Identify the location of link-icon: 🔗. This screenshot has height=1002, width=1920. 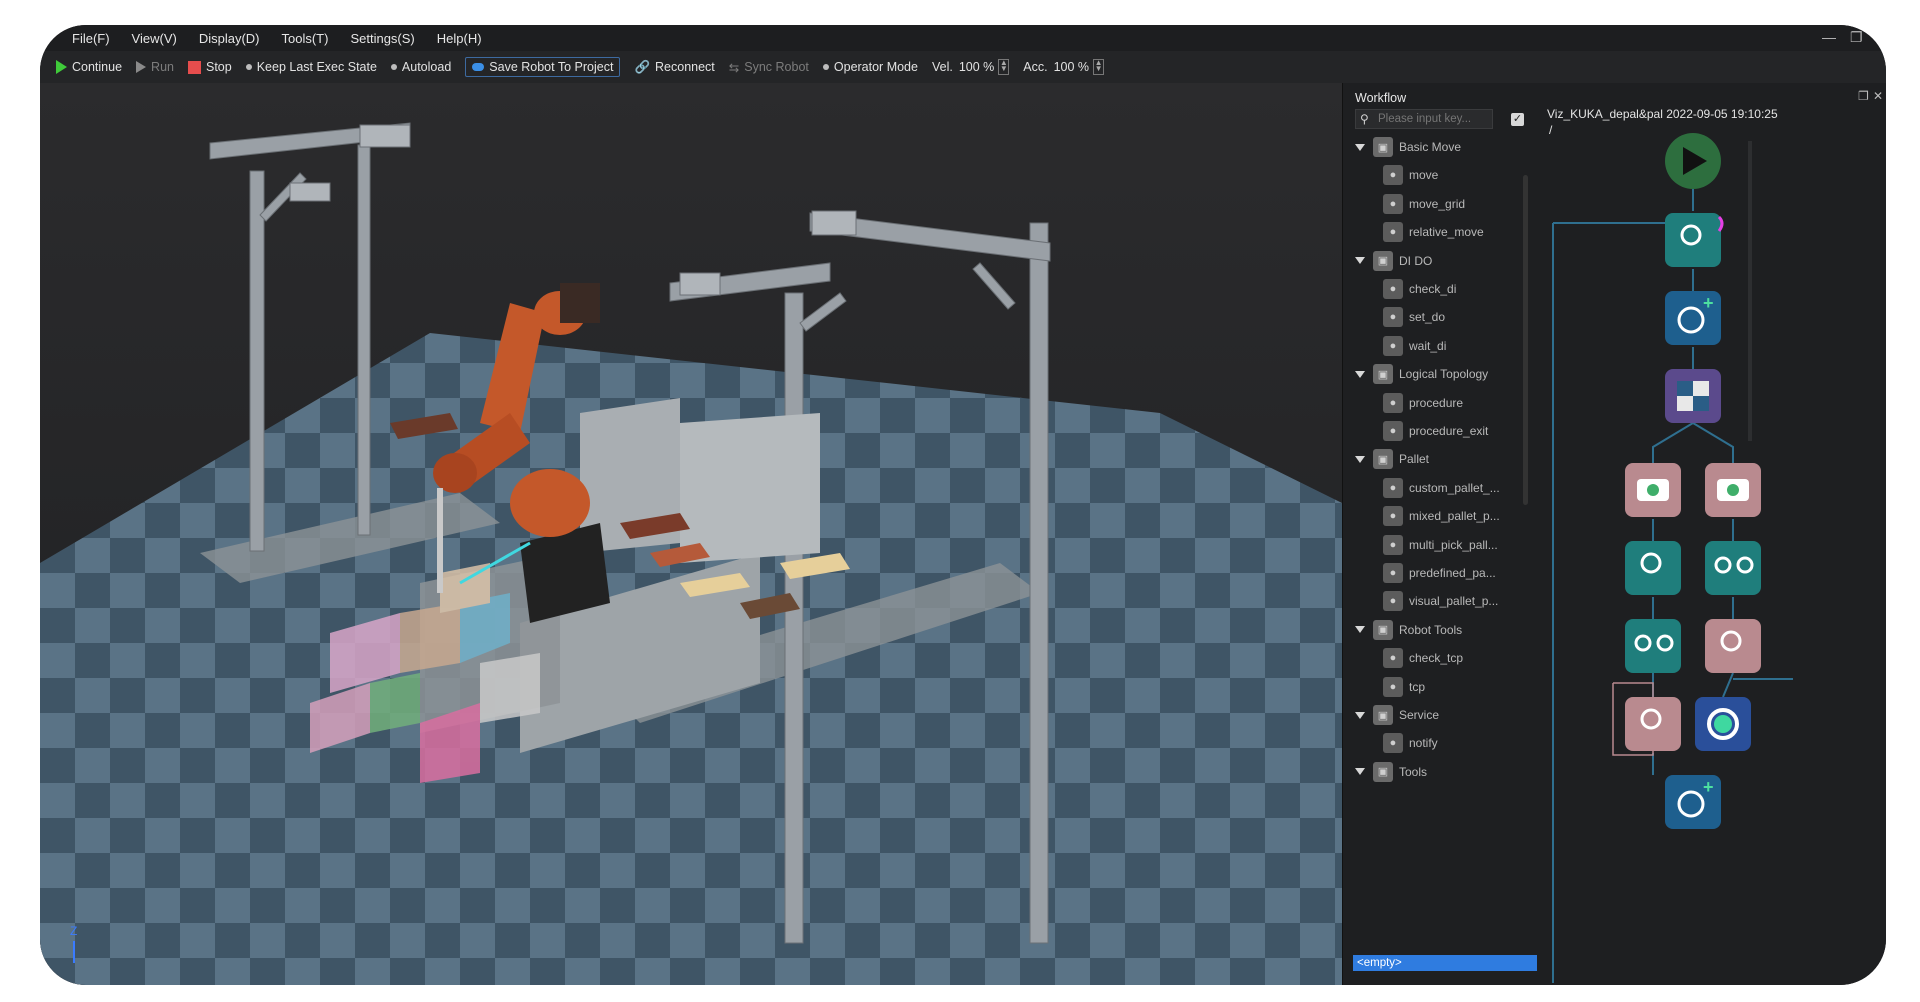
(642, 66).